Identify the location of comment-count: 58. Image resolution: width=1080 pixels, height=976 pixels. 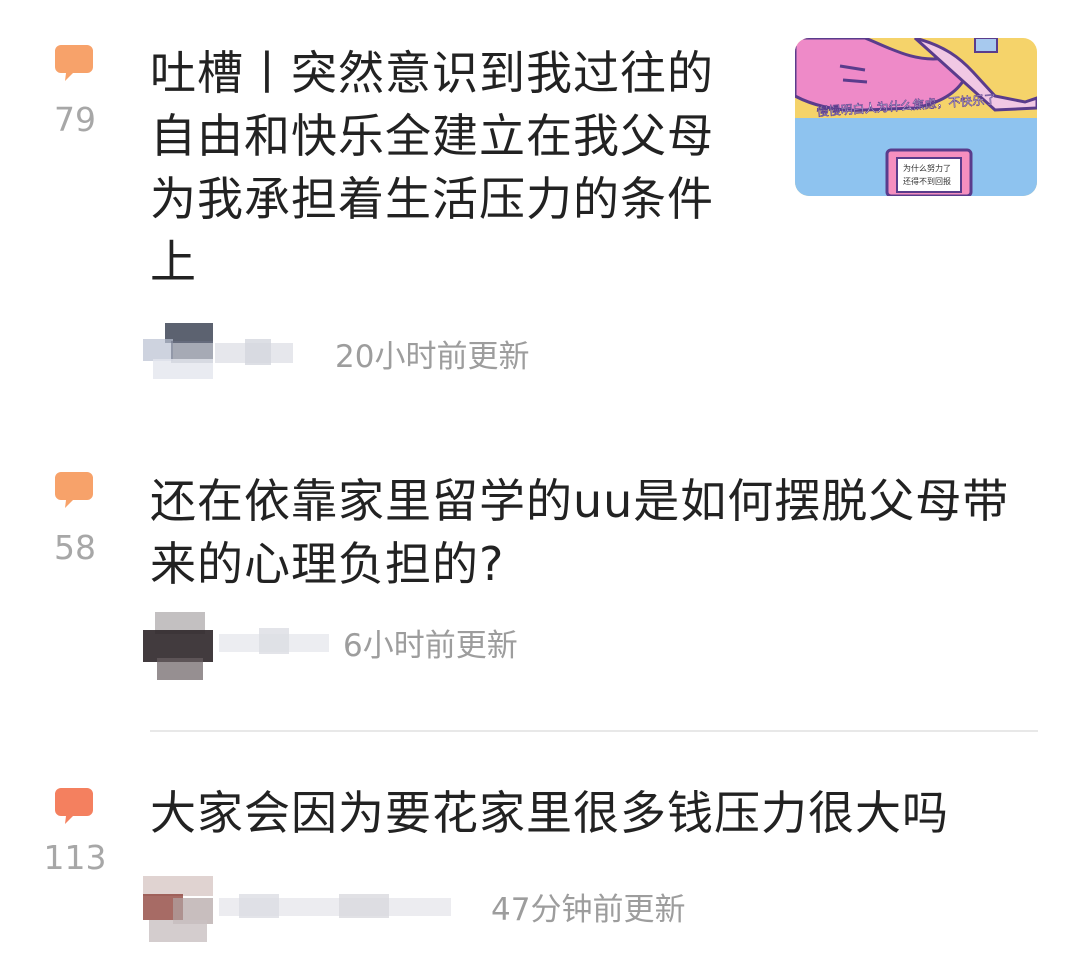
(75, 547).